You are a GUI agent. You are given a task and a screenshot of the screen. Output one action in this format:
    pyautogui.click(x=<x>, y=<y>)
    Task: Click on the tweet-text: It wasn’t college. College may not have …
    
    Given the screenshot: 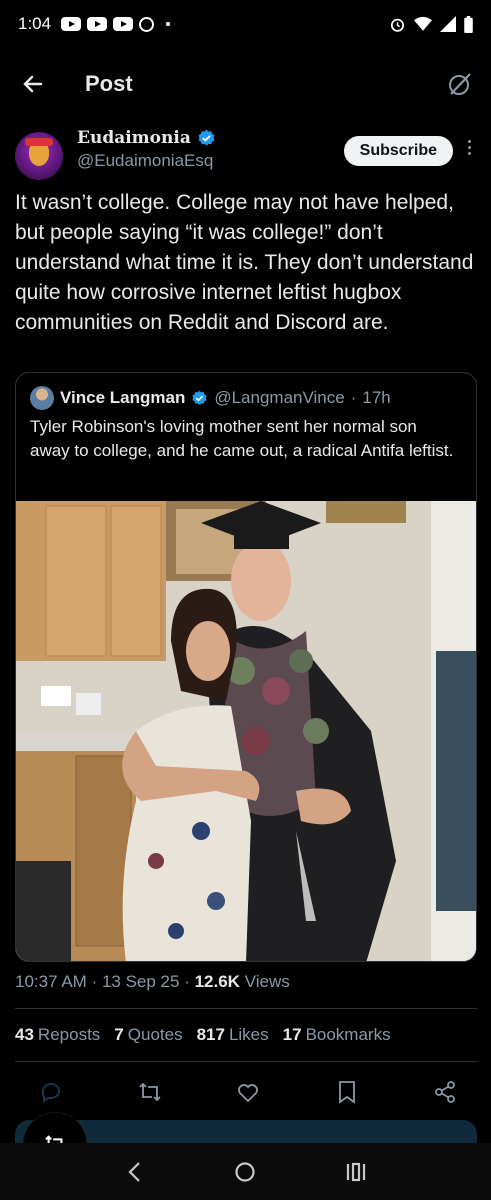 What is the action you would take?
    pyautogui.click(x=244, y=262)
    